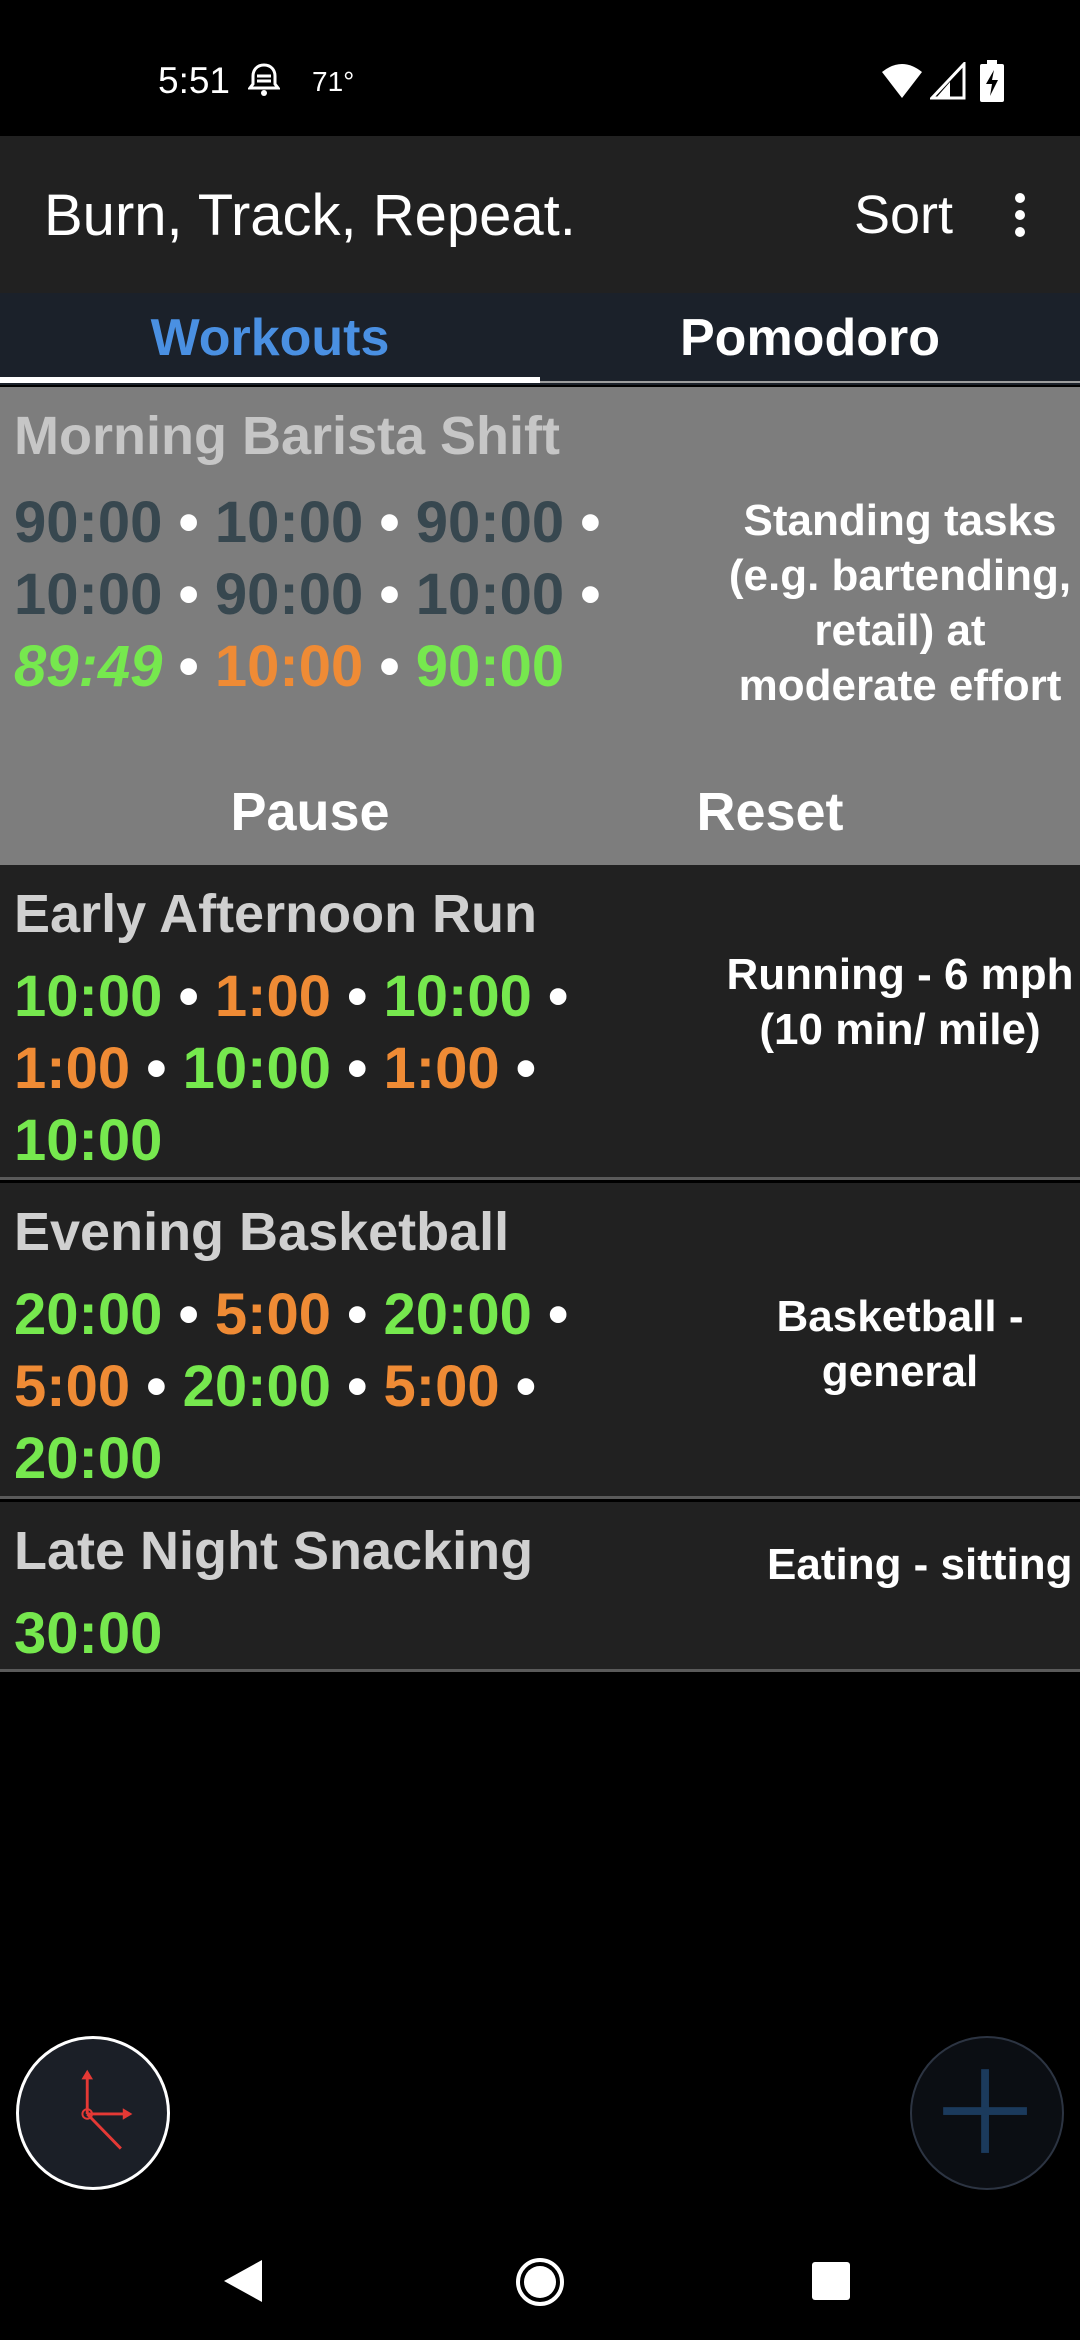  Describe the element at coordinates (107, 2109) in the screenshot. I see `clock-icon` at that location.